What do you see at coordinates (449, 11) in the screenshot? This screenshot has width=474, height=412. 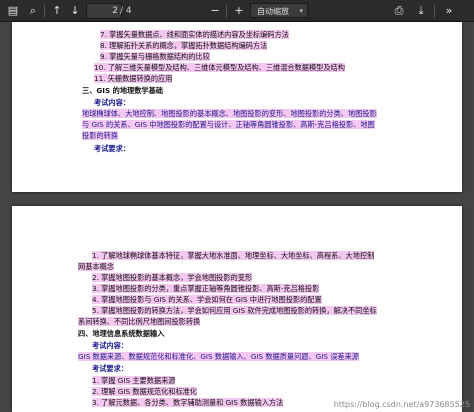 I see `double-chevron-icon: »` at bounding box center [449, 11].